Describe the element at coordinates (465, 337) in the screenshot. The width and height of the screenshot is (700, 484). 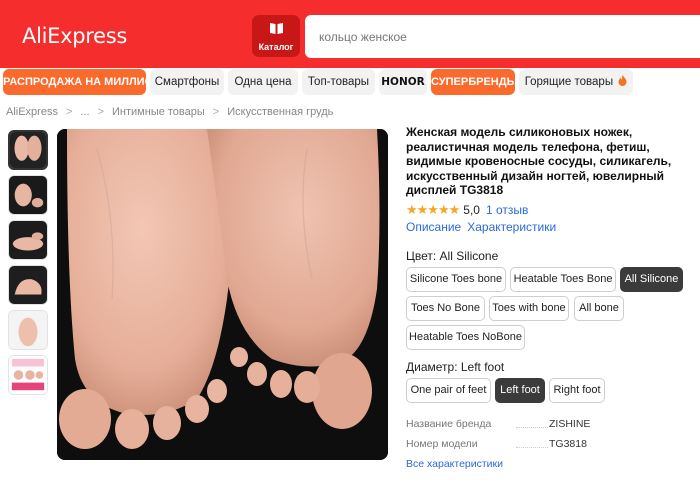
I see `color-option-heatable-toes-nobone: Heatable Toes NoBone` at that location.